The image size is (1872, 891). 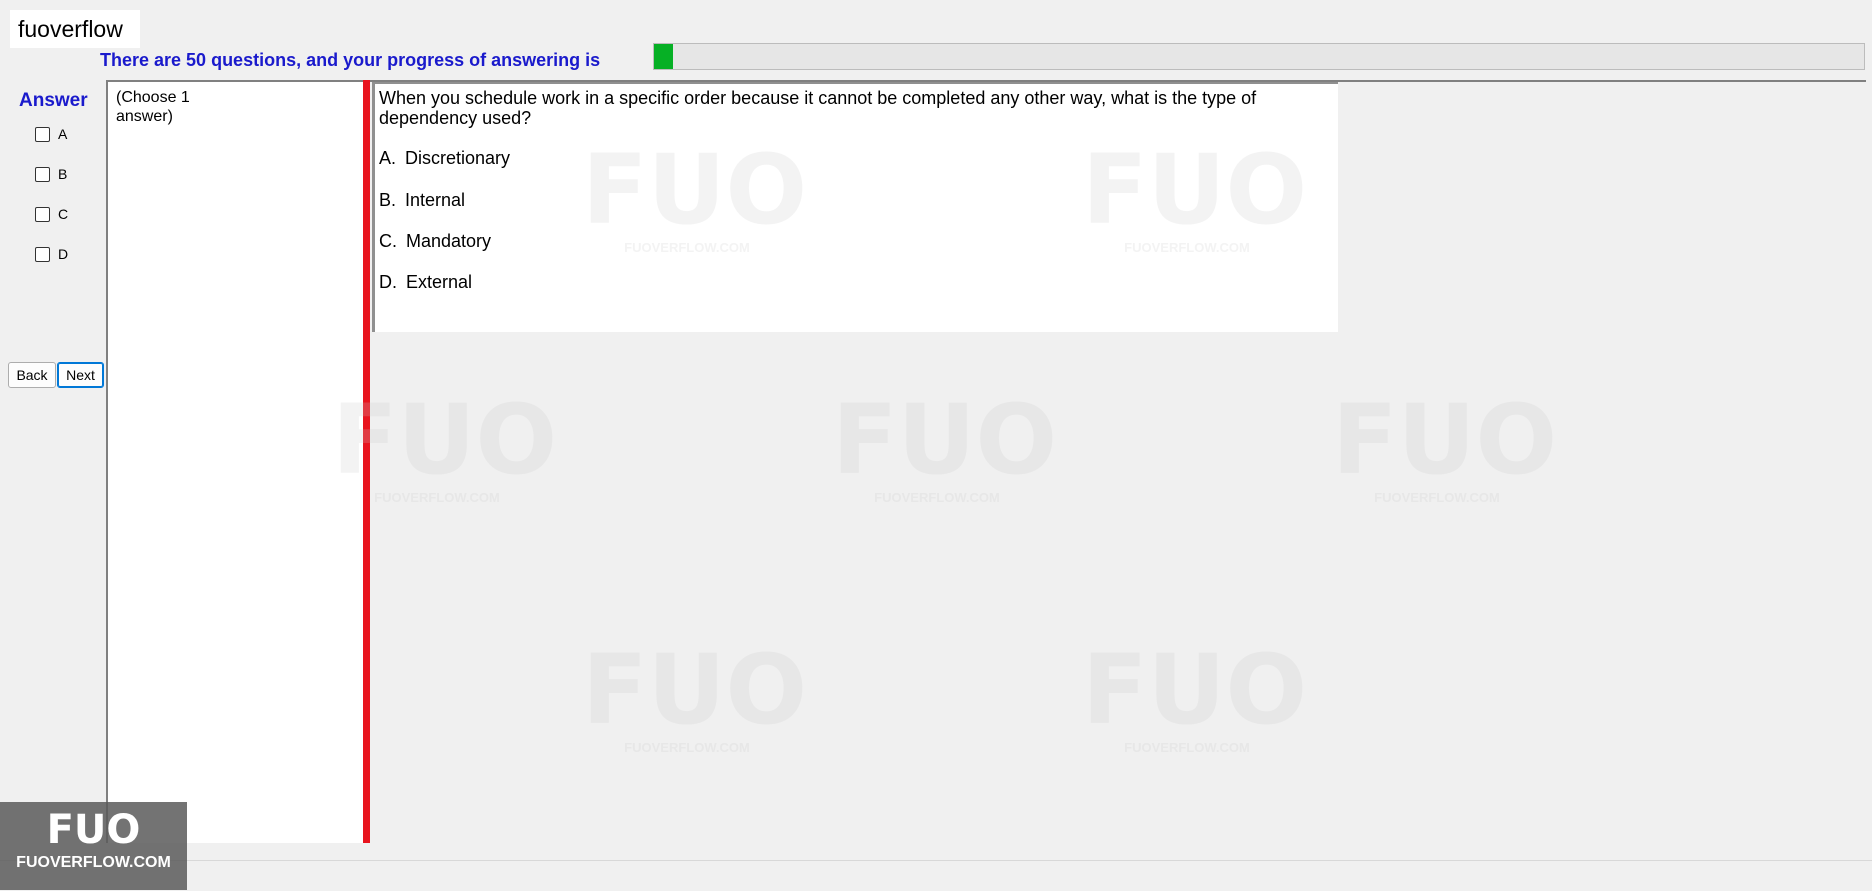 What do you see at coordinates (51, 254) in the screenshot?
I see `option-d: D` at bounding box center [51, 254].